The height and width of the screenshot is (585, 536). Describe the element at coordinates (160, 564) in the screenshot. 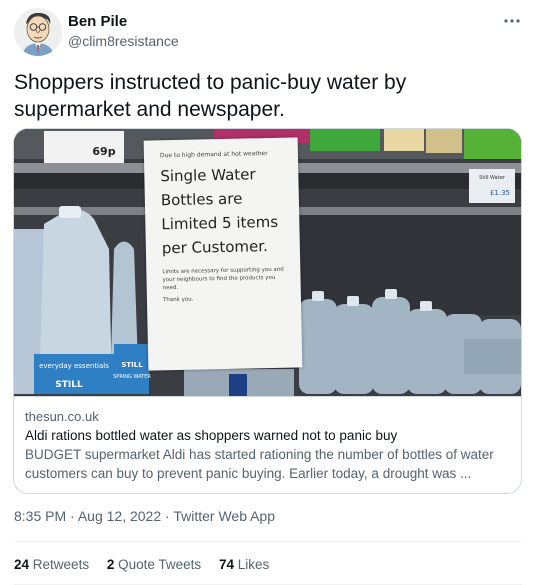

I see `quotes-label: Quote Tweets` at that location.